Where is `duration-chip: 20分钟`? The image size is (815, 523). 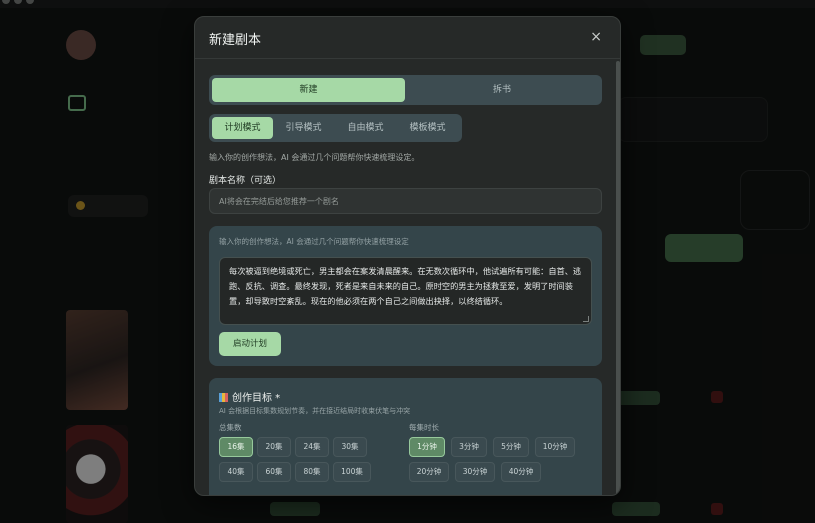
duration-chip: 20分钟 is located at coordinates (429, 472).